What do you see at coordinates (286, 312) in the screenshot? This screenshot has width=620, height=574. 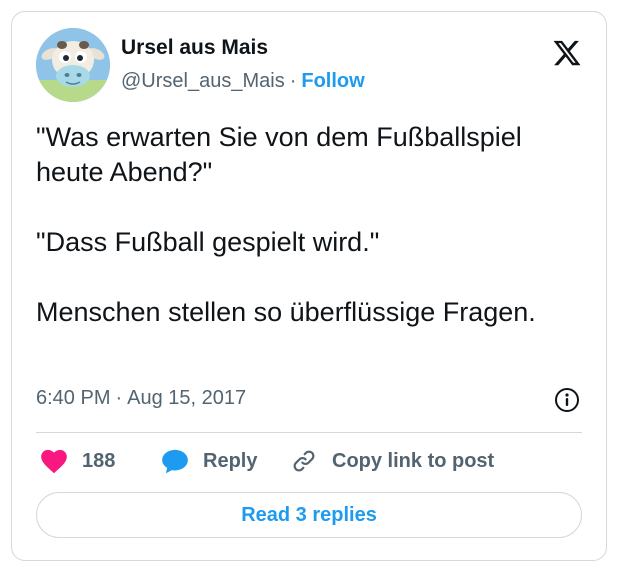 I see `tweet-paragraph: Menschen stellen so überflüssige Fragen.` at bounding box center [286, 312].